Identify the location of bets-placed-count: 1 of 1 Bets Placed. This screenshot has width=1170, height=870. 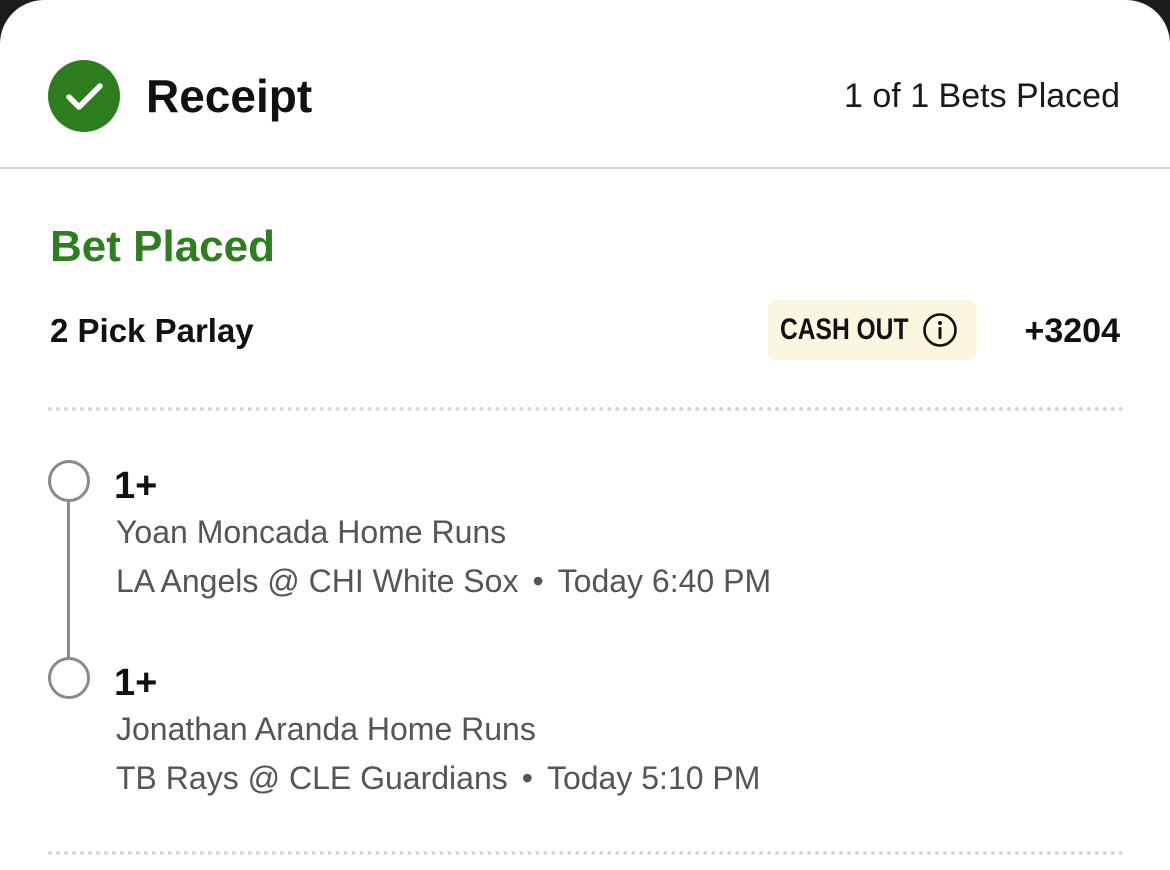
(982, 96).